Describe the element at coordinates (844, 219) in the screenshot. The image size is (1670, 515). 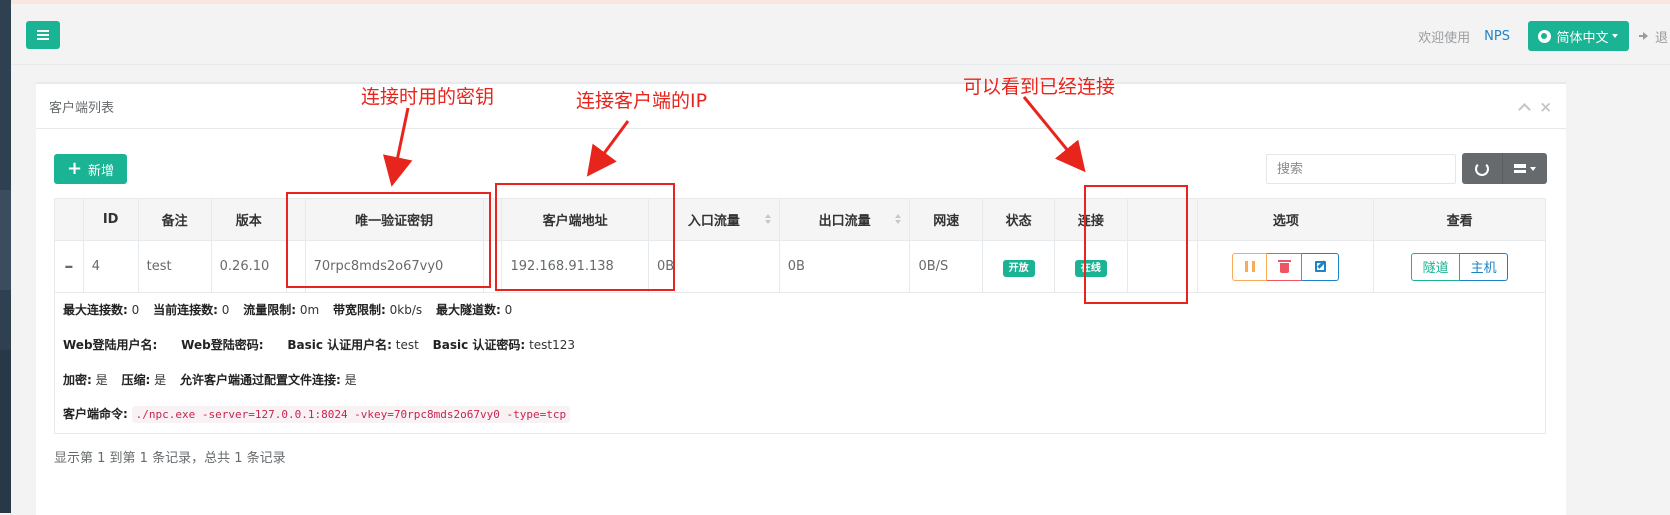
I see `column-header: 出口流量` at that location.